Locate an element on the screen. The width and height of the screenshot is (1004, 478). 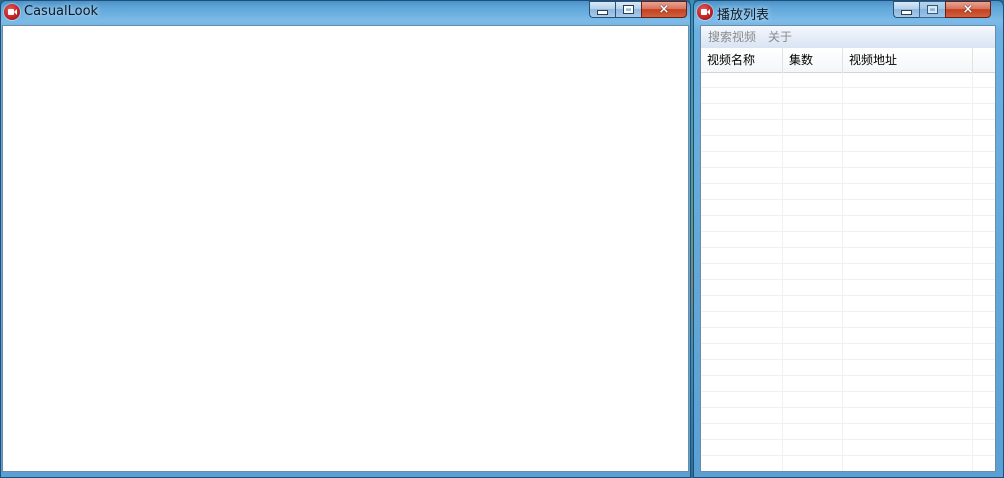
column-header-video-name: 视频名称 is located at coordinates (742, 60).